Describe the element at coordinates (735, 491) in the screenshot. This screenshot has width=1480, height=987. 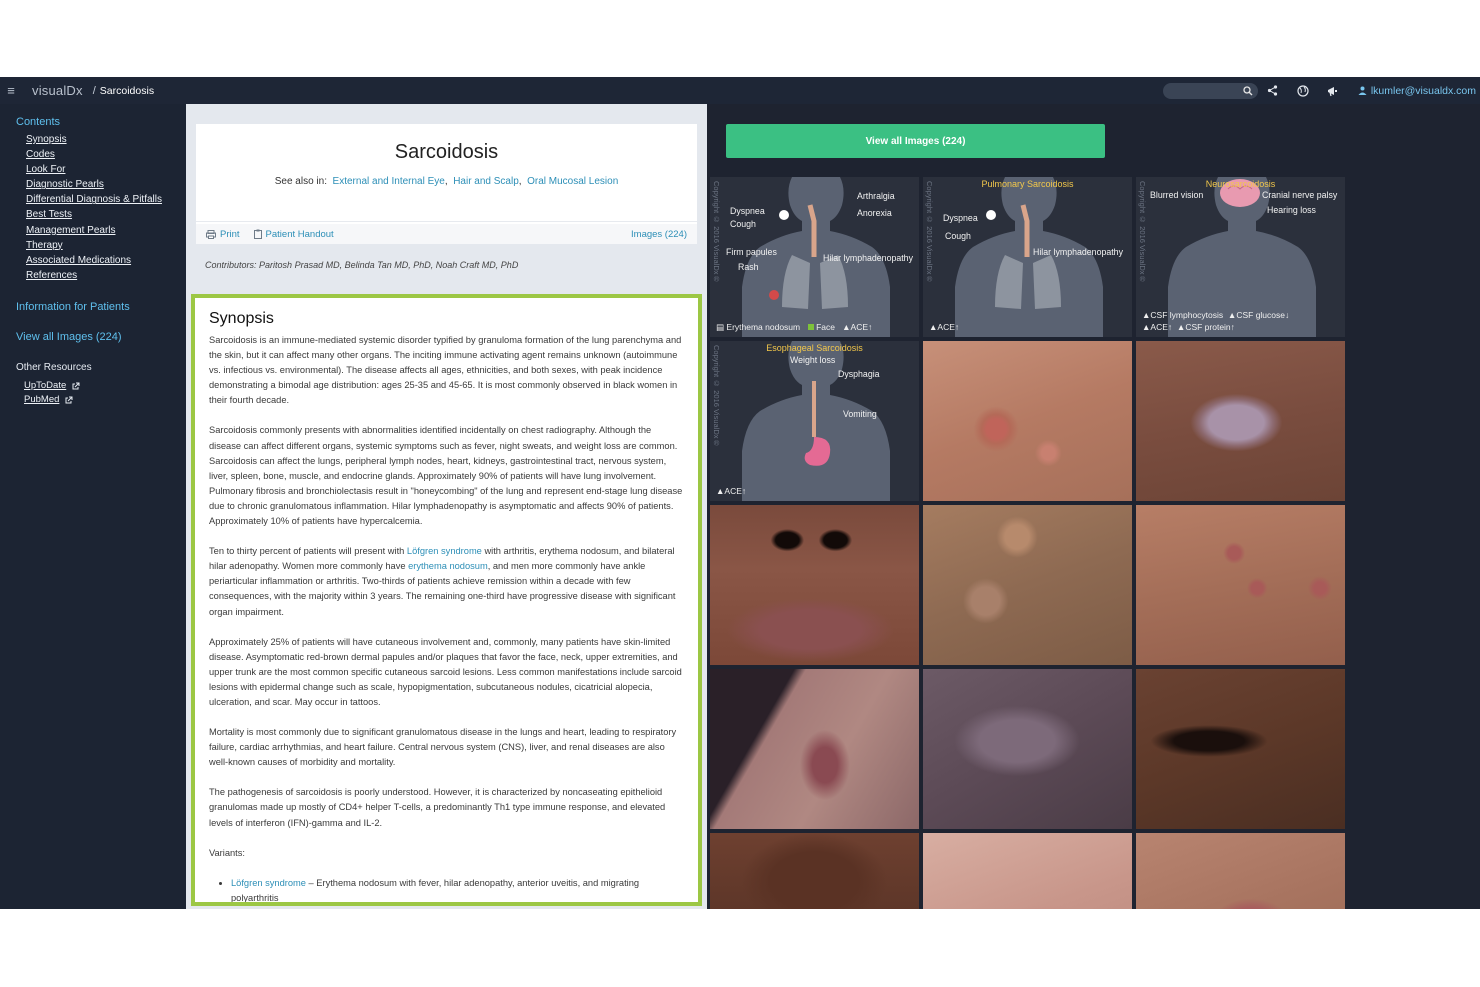
I see `footer-ace: ACE↑` at that location.